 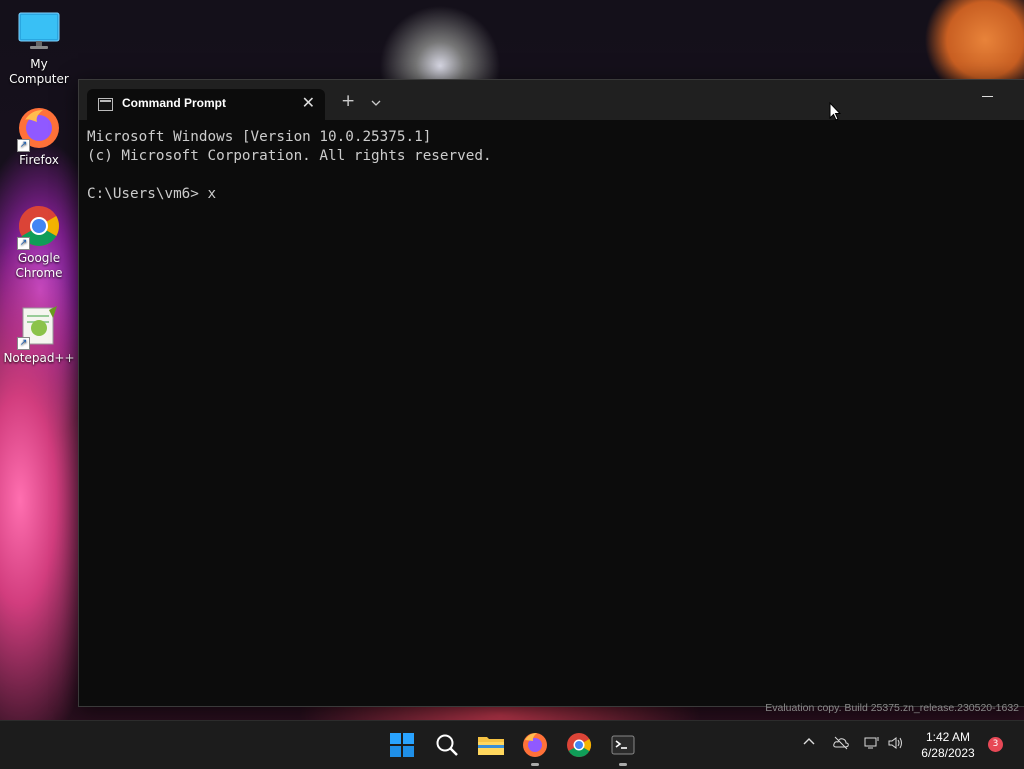 I want to click on notepadpp-icon: ↗, so click(x=39, y=327).